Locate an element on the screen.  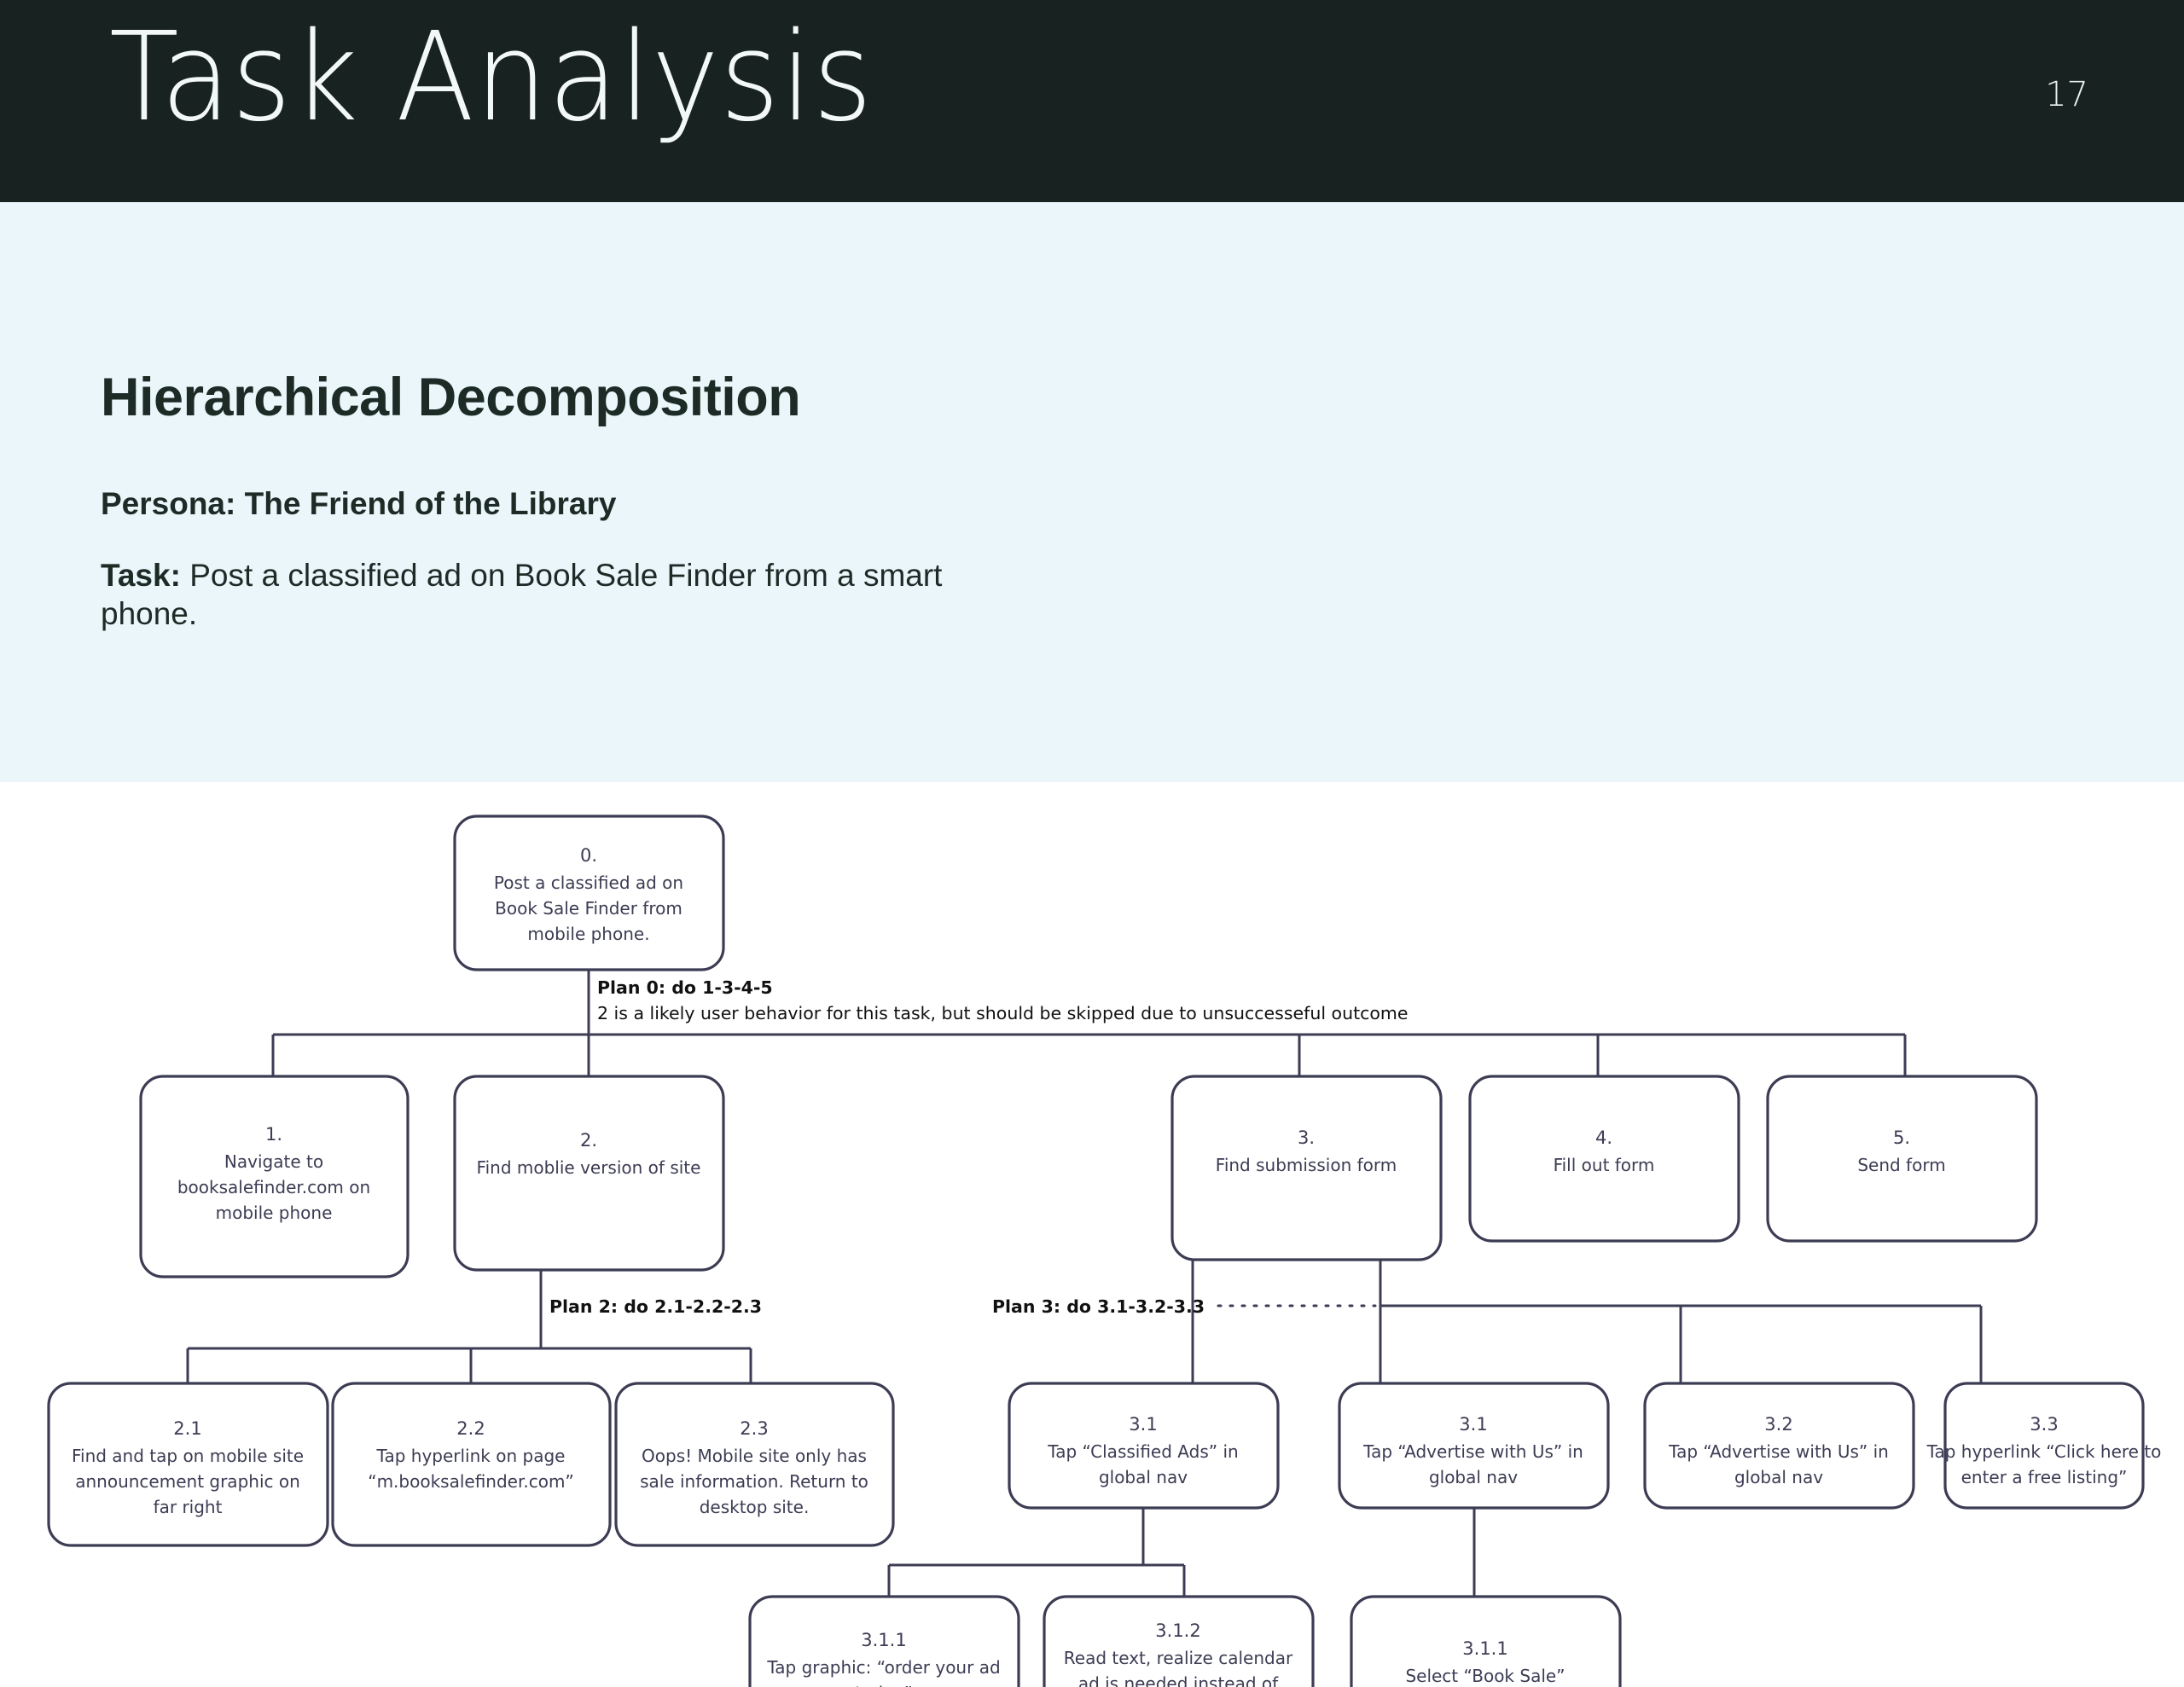
task-node-2-1-line-3: far right is located at coordinates (188, 1507).